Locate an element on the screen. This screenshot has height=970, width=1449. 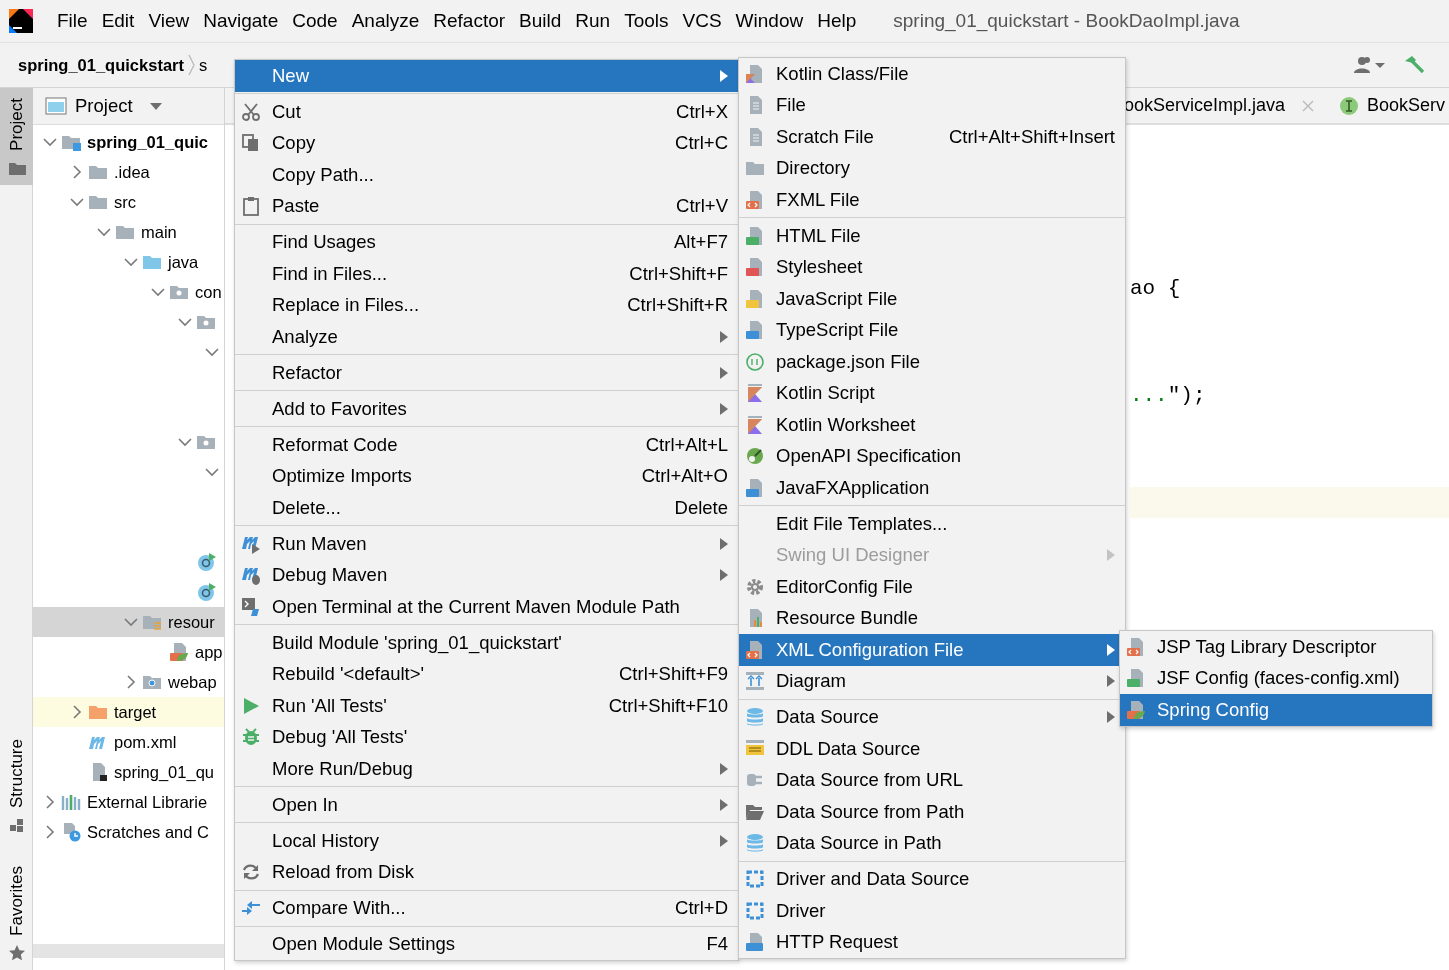
editor-tab: BookServ is located at coordinates (1383, 105).